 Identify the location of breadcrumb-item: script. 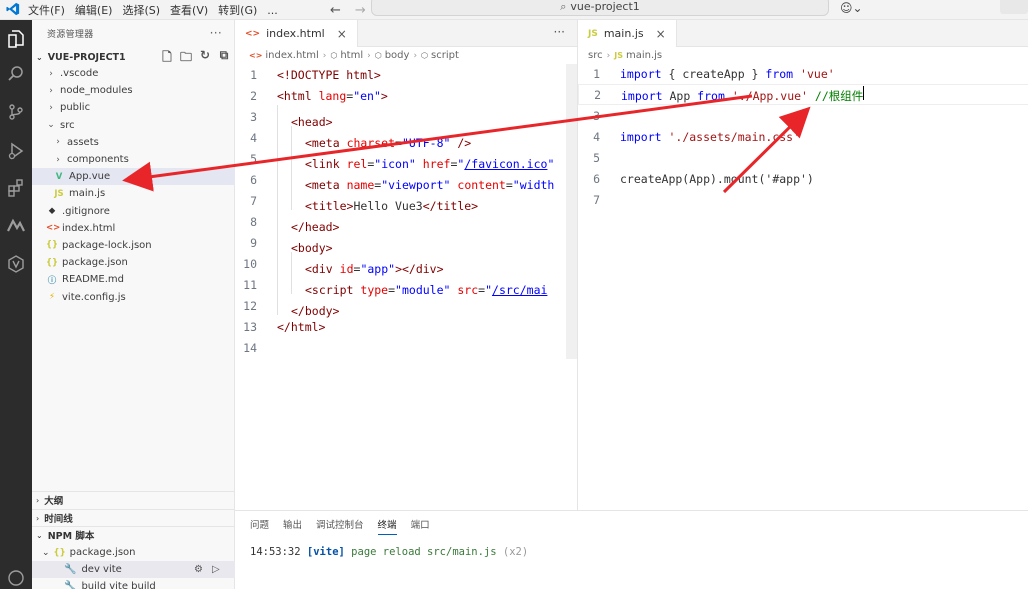
(445, 55).